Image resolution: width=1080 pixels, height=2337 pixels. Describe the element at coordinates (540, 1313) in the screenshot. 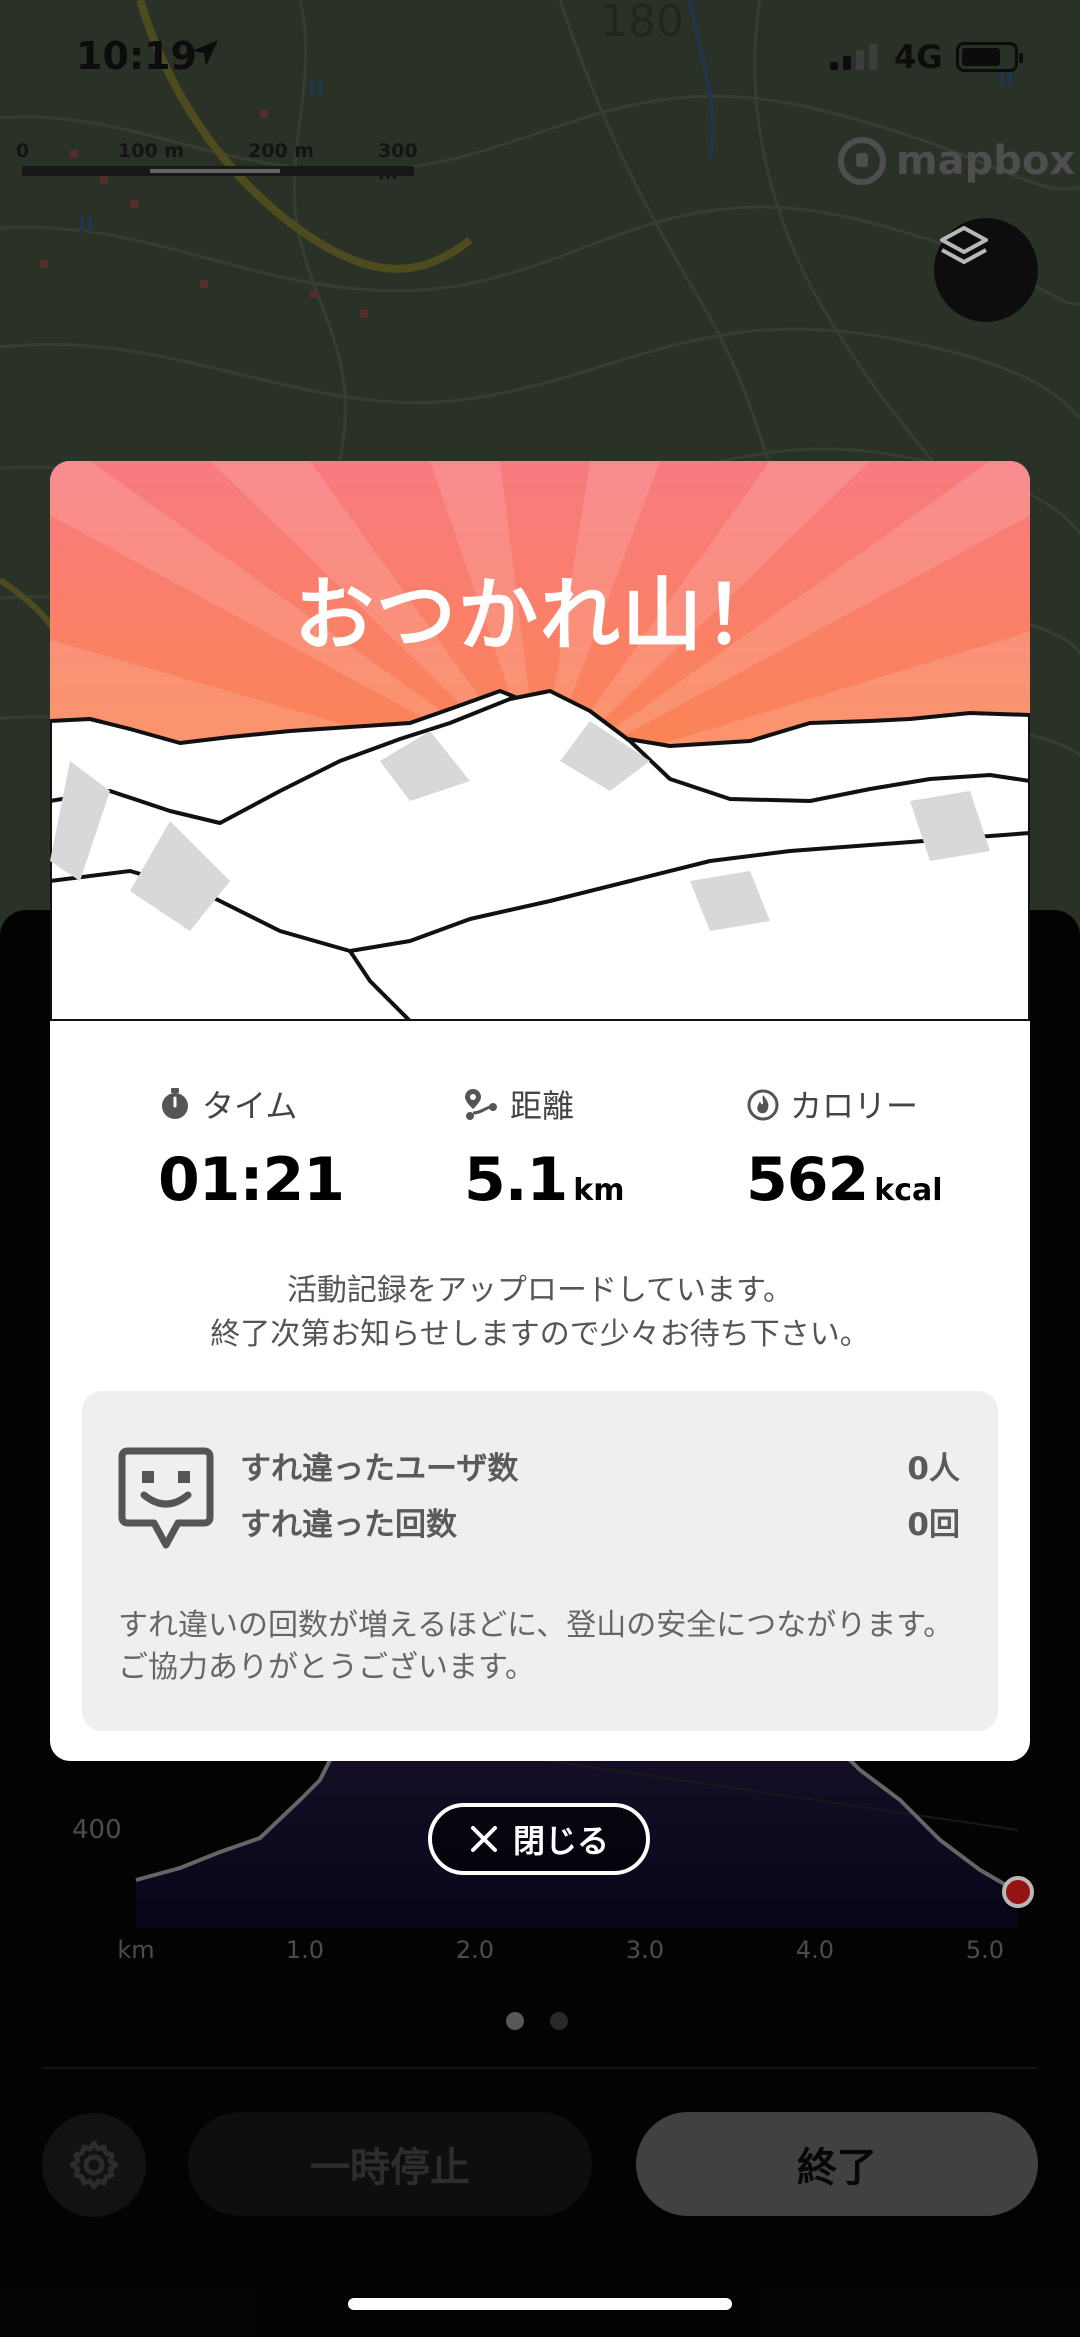

I see `upload-message: 活動記録をアップロードしています。 終了次第お知らせしますので少々お待ち下さい。` at that location.